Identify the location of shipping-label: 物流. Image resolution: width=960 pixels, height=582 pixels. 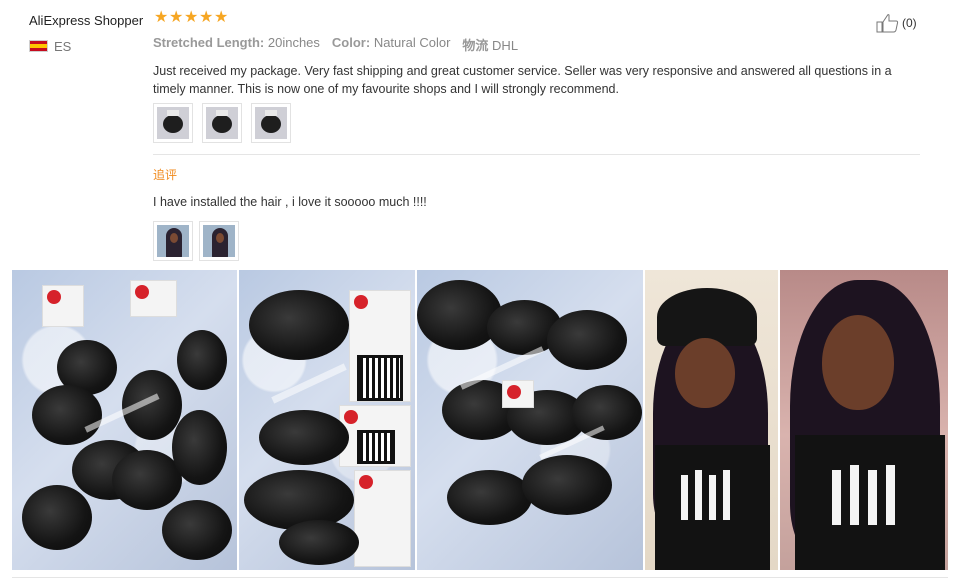
(475, 45).